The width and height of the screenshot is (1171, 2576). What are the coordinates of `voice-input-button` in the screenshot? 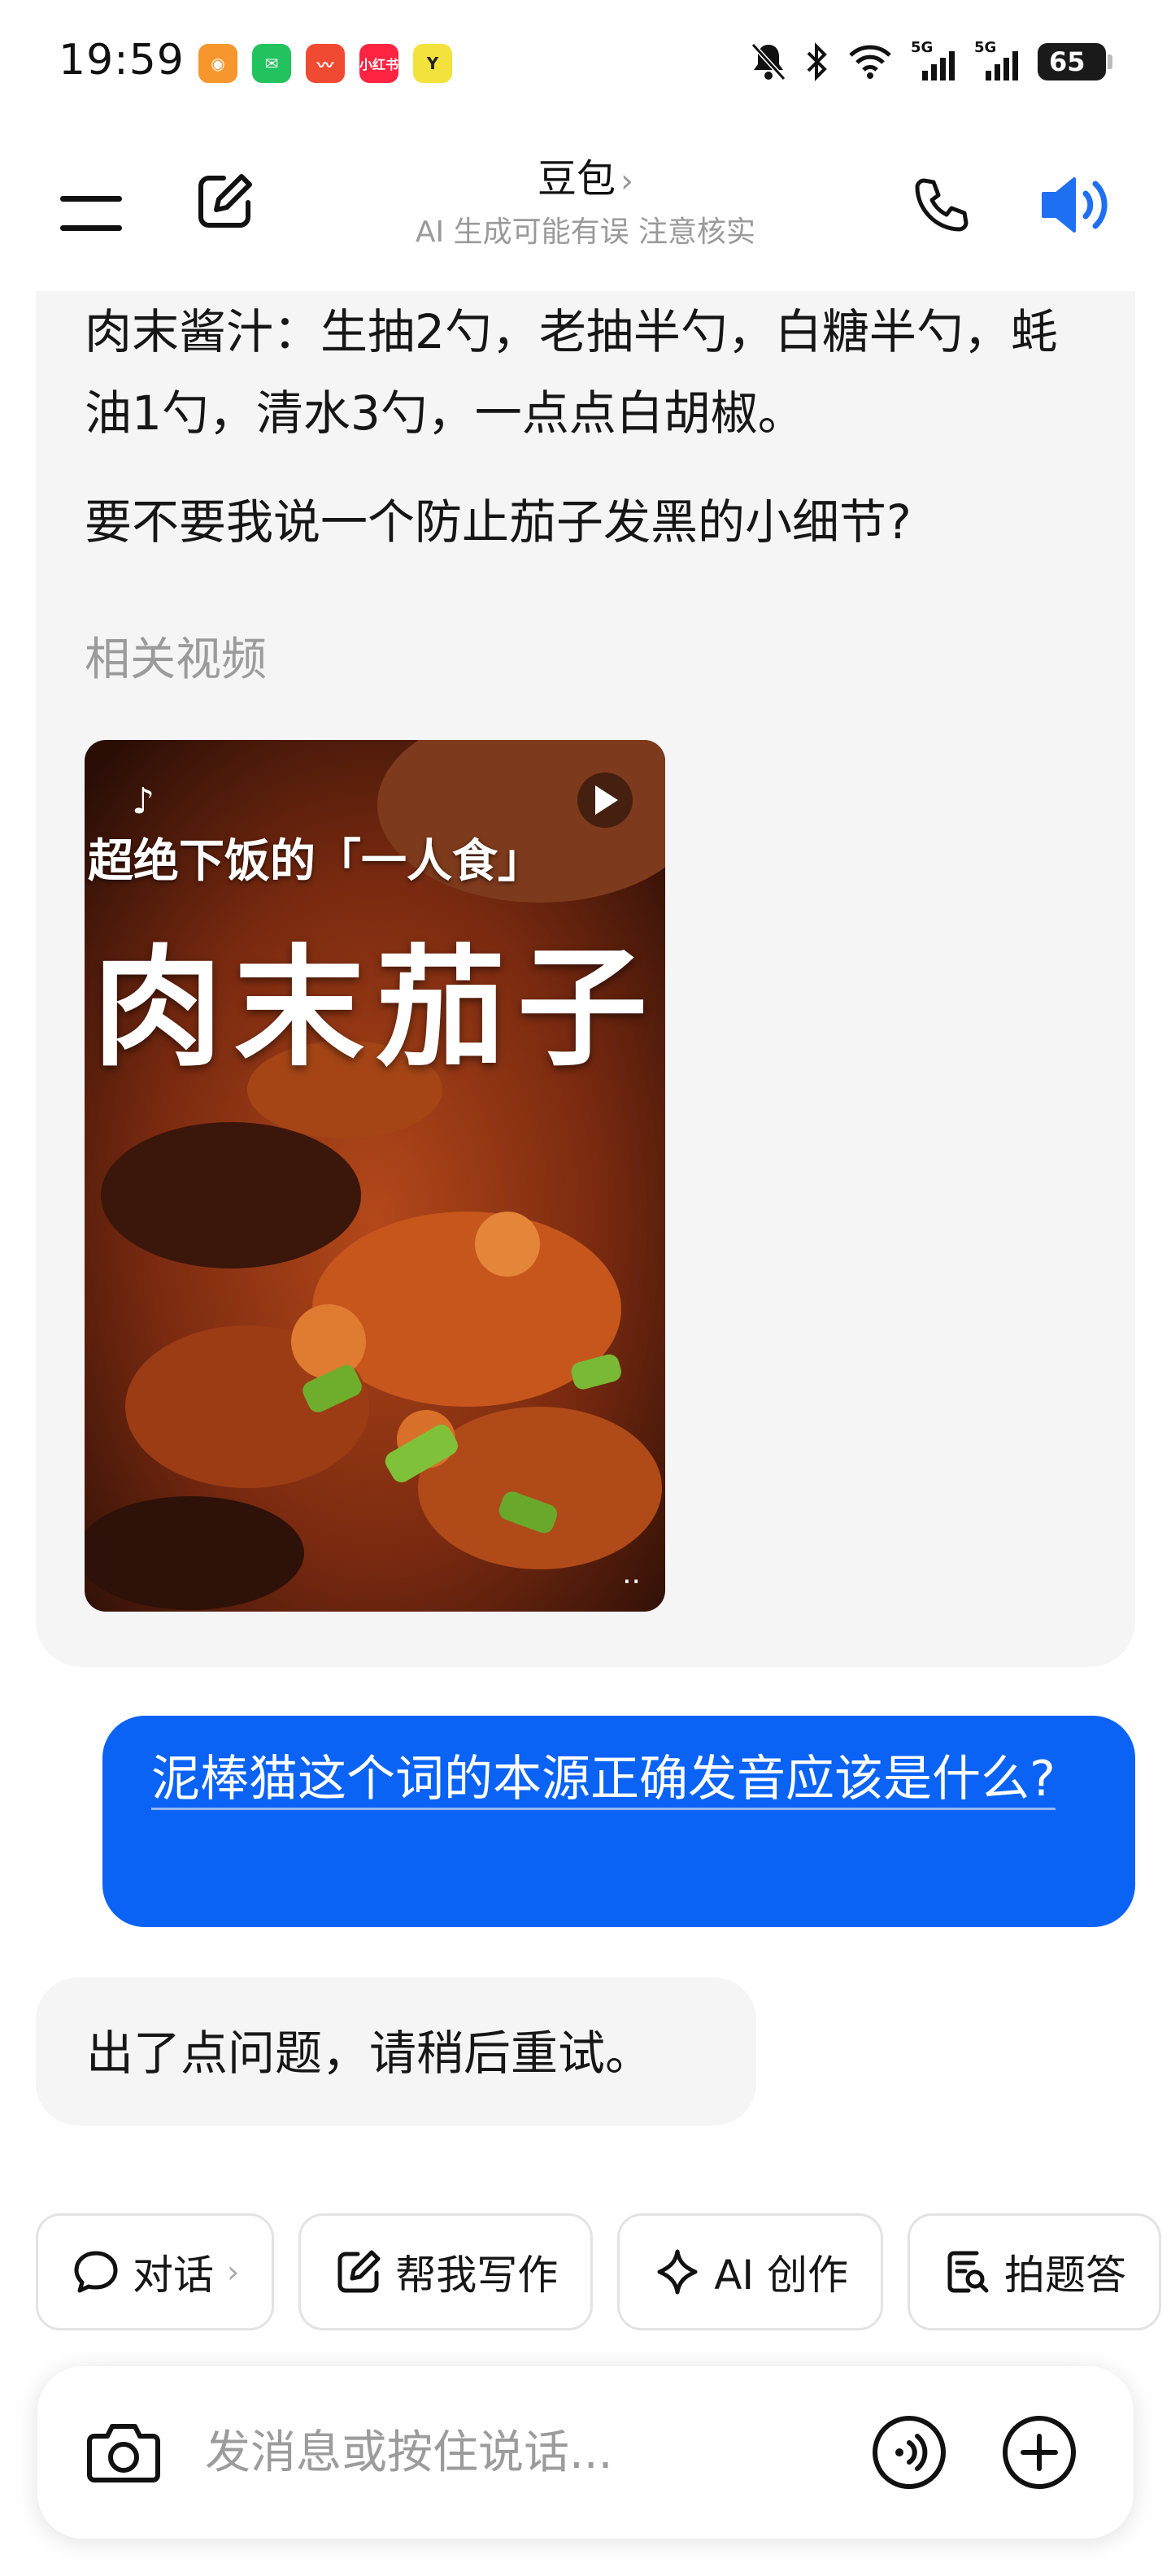 It's located at (910, 2453).